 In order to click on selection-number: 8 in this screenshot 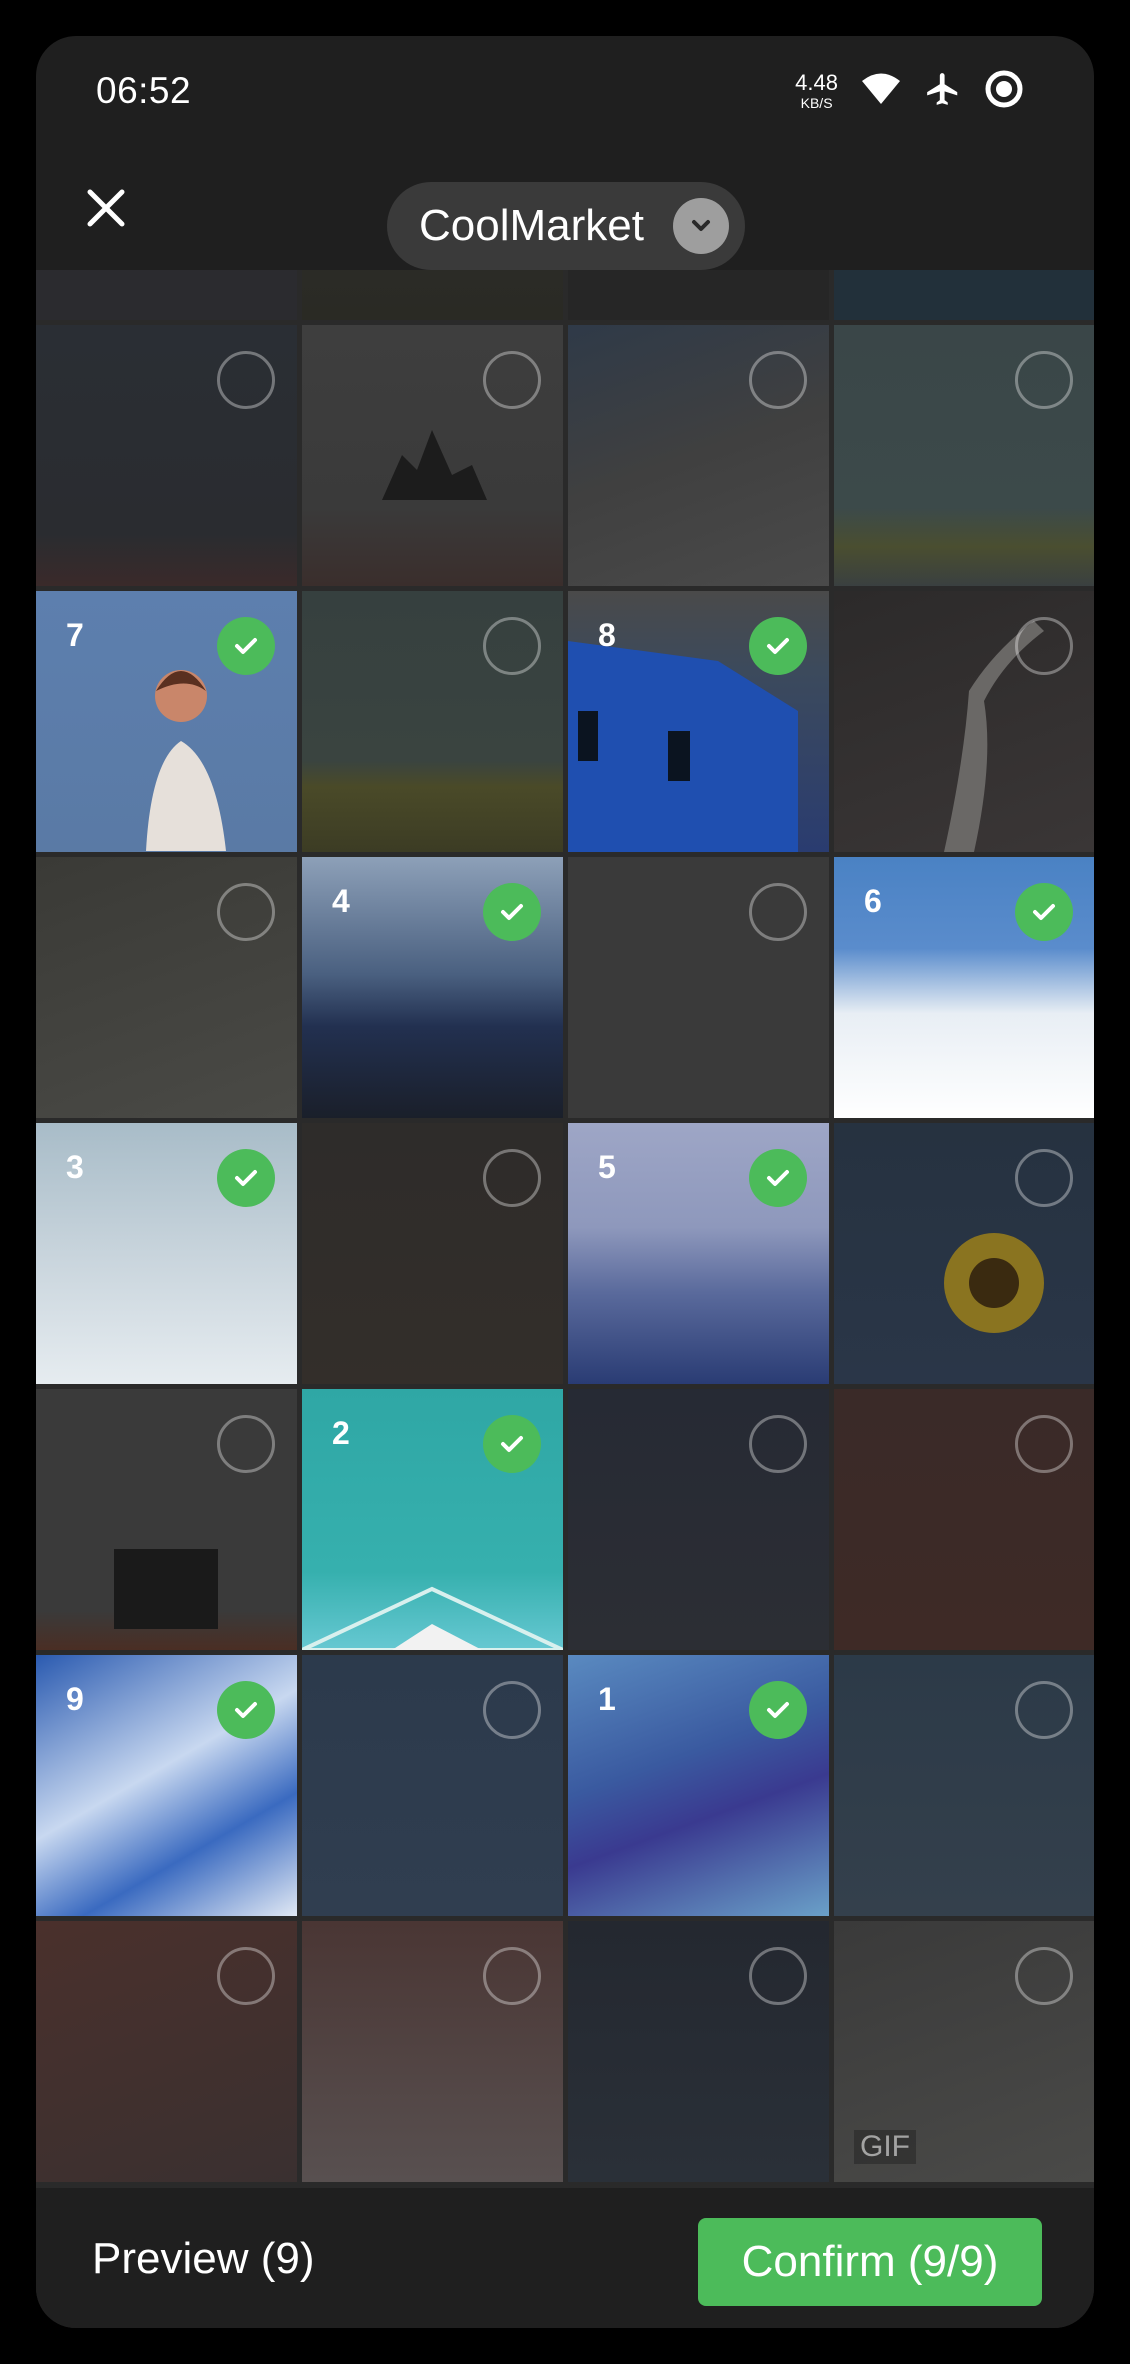, I will do `click(607, 635)`.